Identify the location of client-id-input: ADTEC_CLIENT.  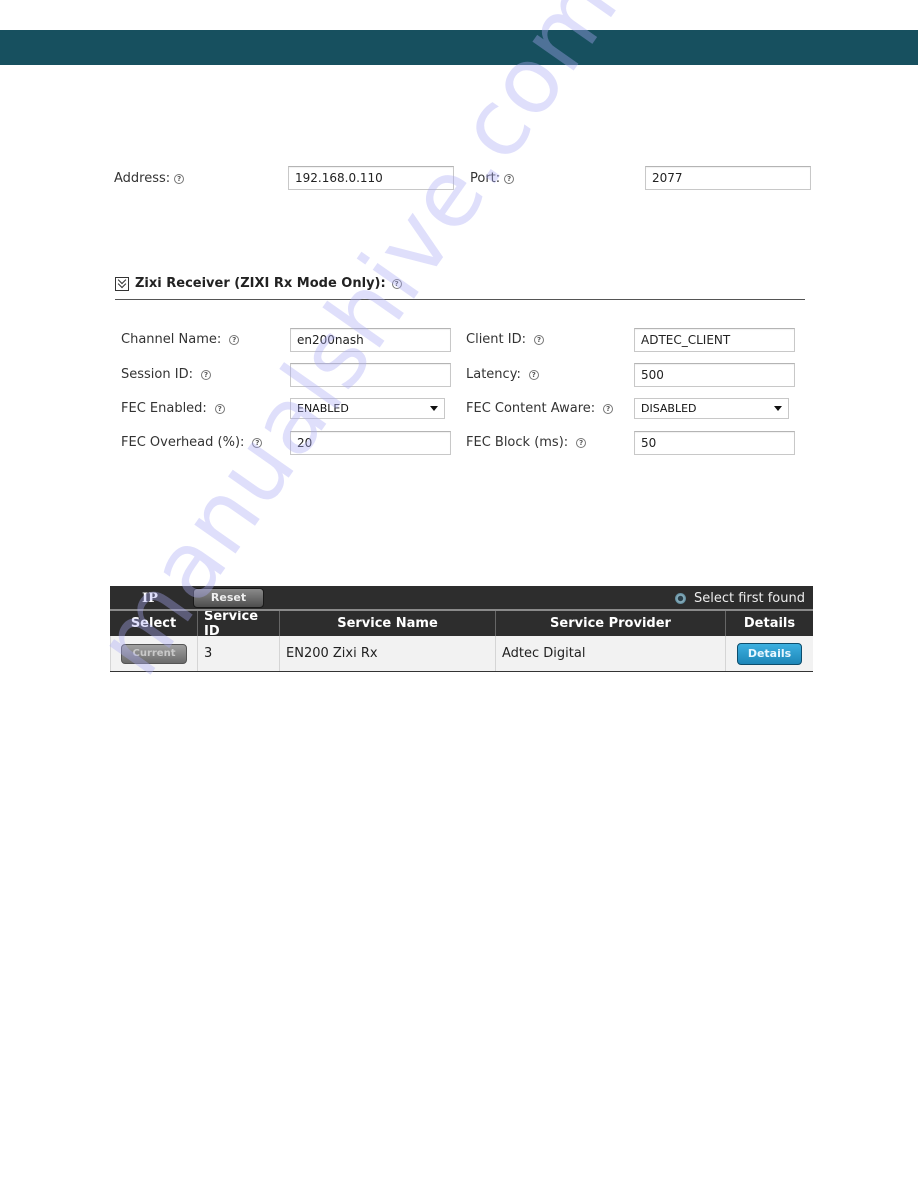
(714, 340).